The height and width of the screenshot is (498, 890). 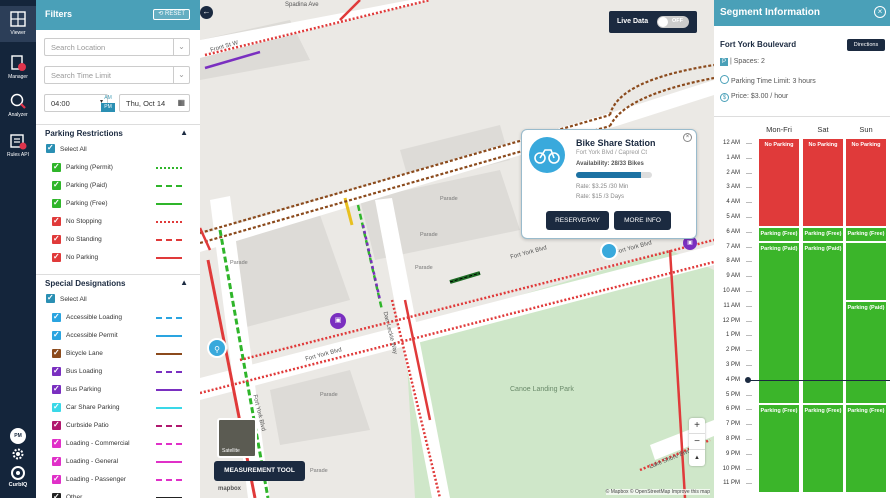 What do you see at coordinates (866, 271) in the screenshot?
I see `schedule-block` at bounding box center [866, 271].